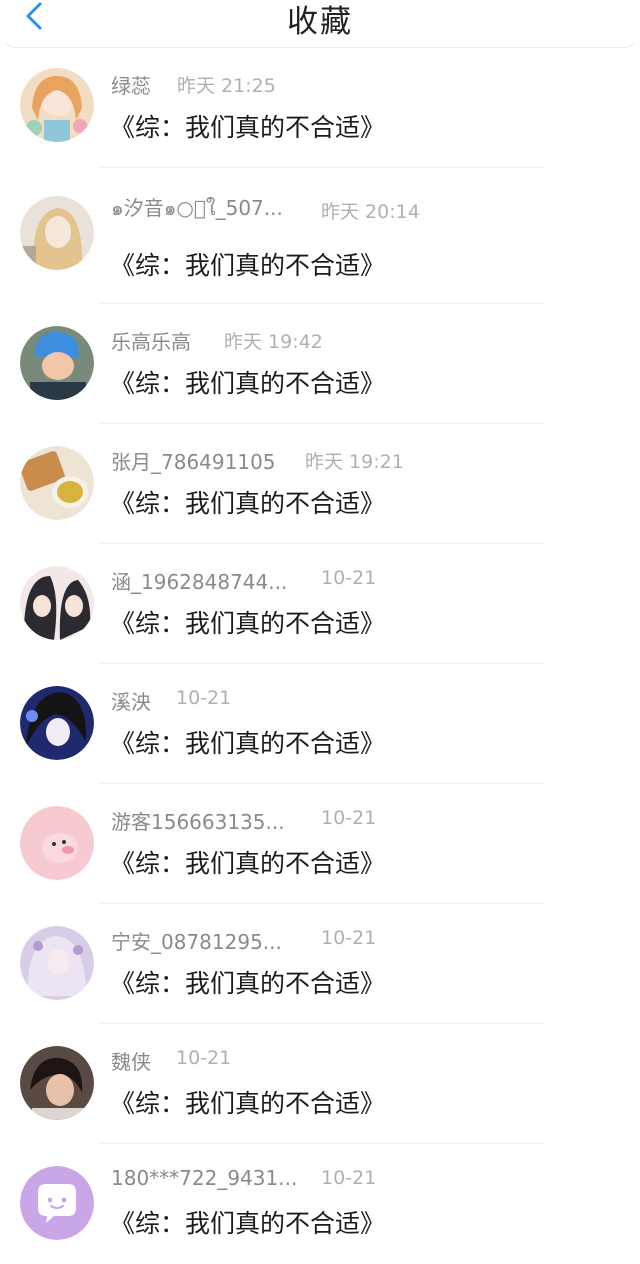  I want to click on item-meta: 绿蕊 昨天 21:25, so click(193, 85).